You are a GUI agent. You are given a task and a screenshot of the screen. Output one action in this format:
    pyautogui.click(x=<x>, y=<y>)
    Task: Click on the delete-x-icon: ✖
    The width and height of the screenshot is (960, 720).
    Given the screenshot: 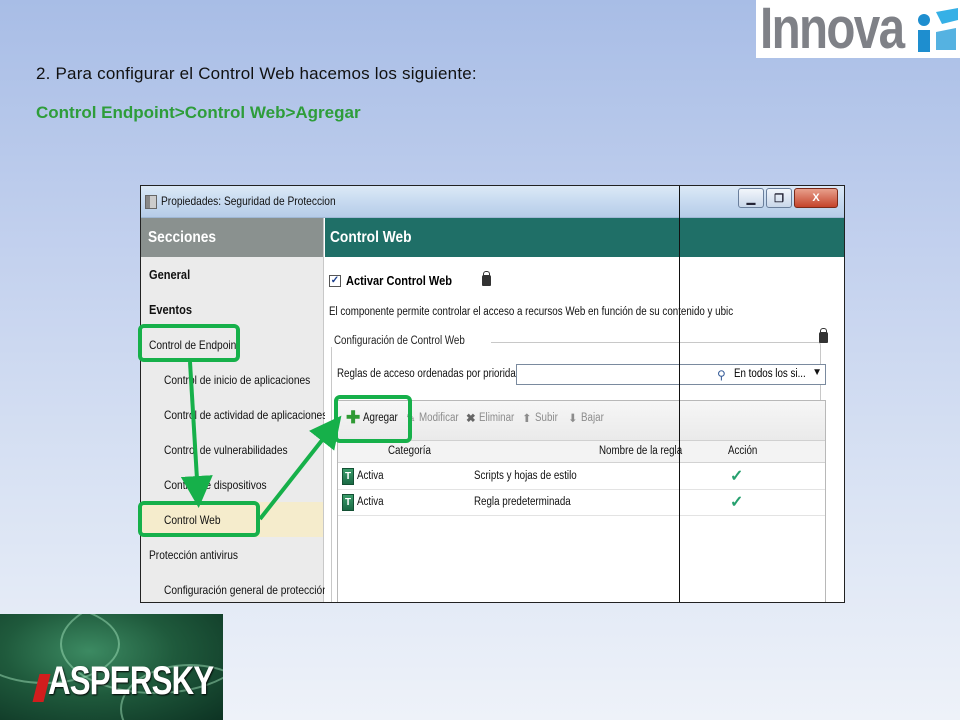 What is the action you would take?
    pyautogui.click(x=471, y=419)
    